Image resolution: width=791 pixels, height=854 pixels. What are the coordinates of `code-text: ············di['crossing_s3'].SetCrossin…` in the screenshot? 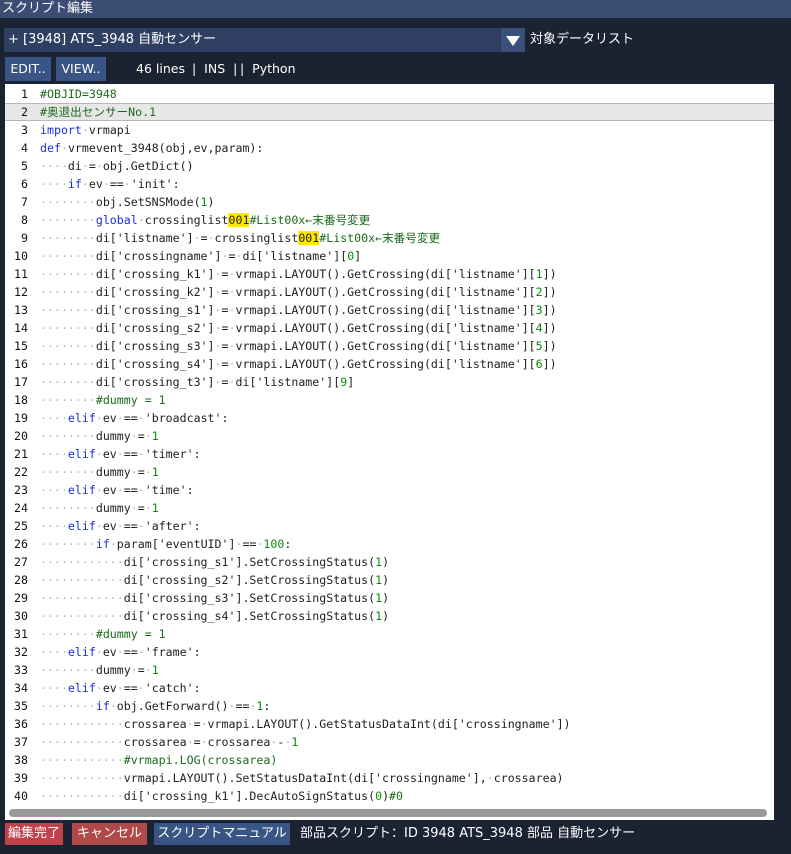 It's located at (214, 598).